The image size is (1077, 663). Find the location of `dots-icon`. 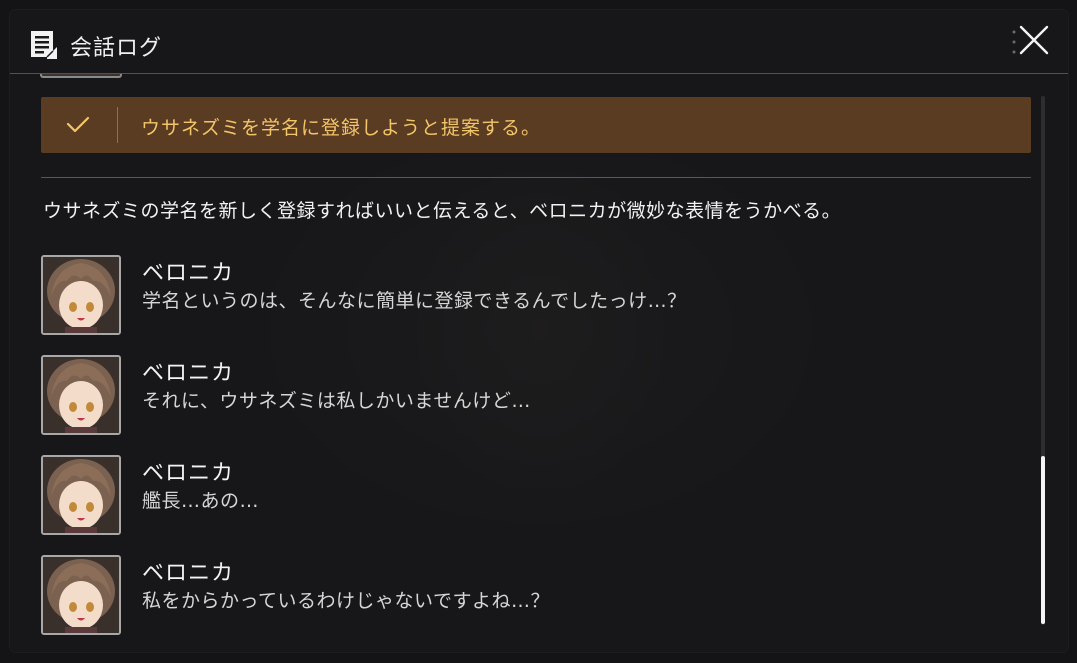

dots-icon is located at coordinates (1014, 42).